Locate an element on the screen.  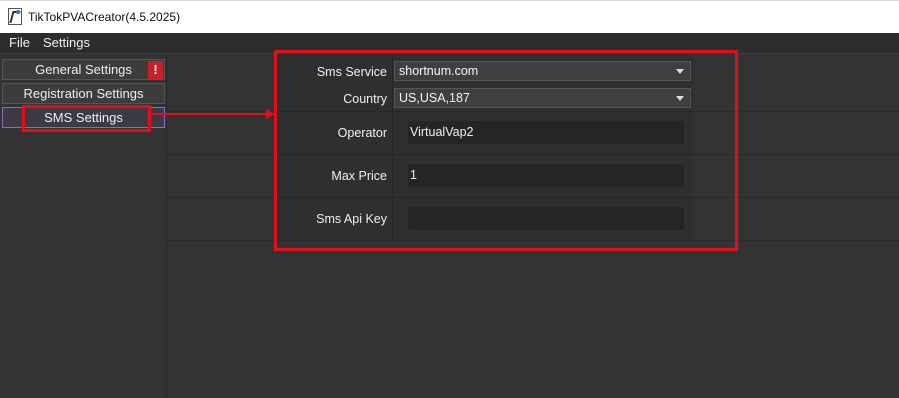
registration-settings-label: Registration Settings is located at coordinates (83, 93).